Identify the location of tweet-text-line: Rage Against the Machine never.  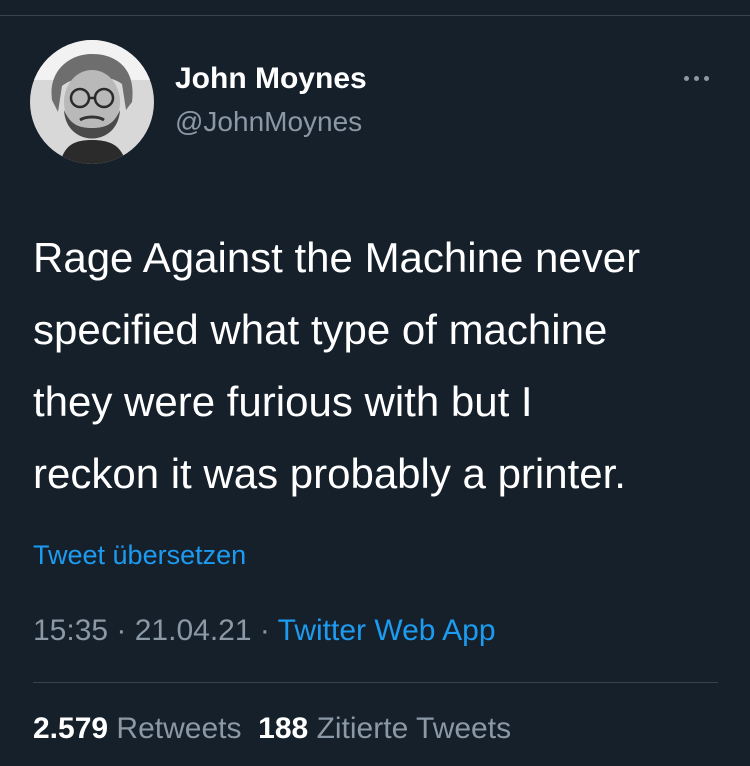
(337, 257).